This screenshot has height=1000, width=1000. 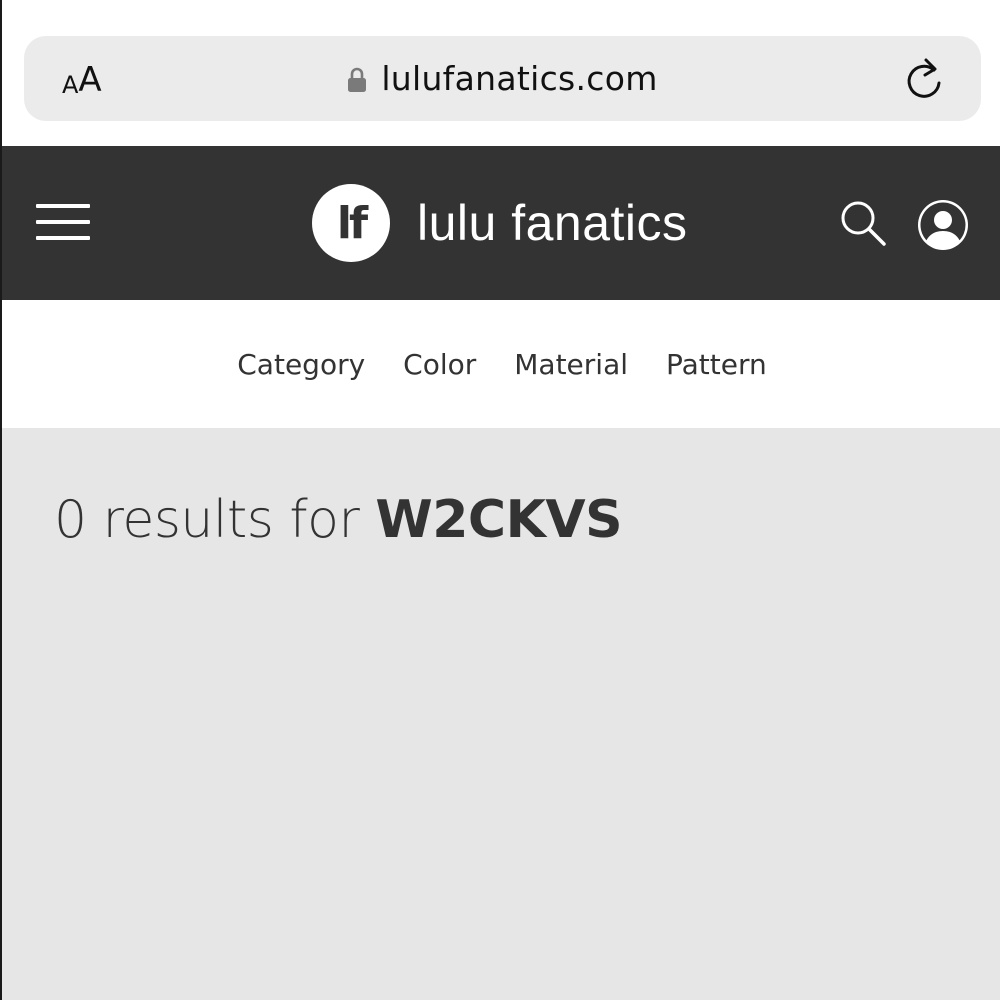 I want to click on filter-category: Category, so click(x=301, y=364).